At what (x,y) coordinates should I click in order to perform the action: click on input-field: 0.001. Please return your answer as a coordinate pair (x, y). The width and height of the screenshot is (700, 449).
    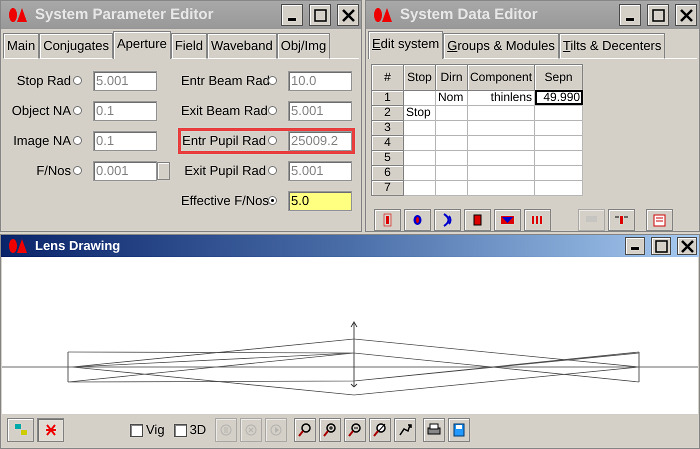
    Looking at the image, I should click on (125, 170).